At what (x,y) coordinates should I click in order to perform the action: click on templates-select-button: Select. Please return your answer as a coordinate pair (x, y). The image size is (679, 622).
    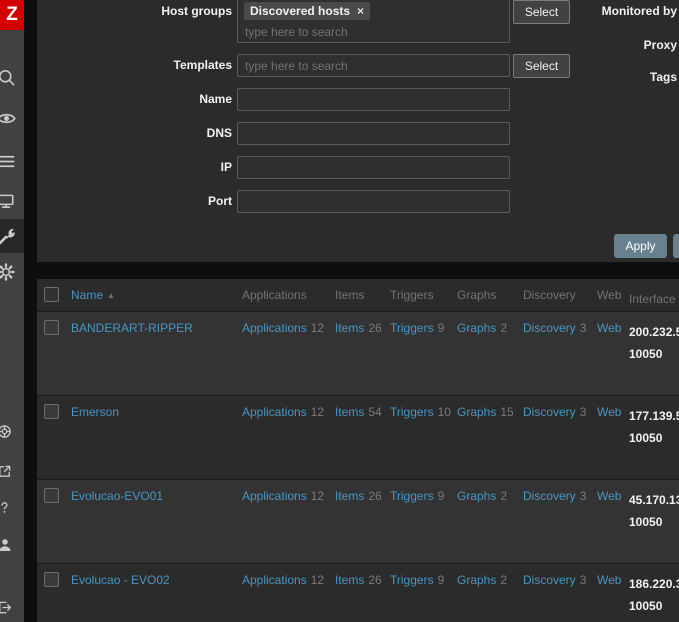
    Looking at the image, I should click on (541, 66).